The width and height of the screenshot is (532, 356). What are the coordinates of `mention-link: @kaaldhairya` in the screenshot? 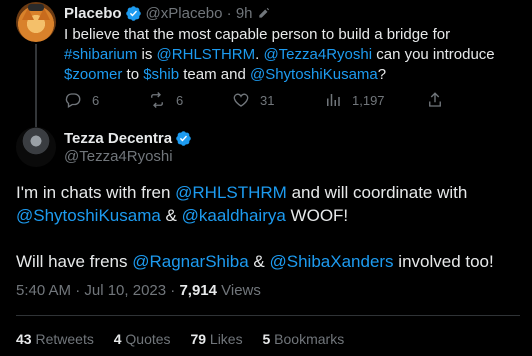 It's located at (234, 215).